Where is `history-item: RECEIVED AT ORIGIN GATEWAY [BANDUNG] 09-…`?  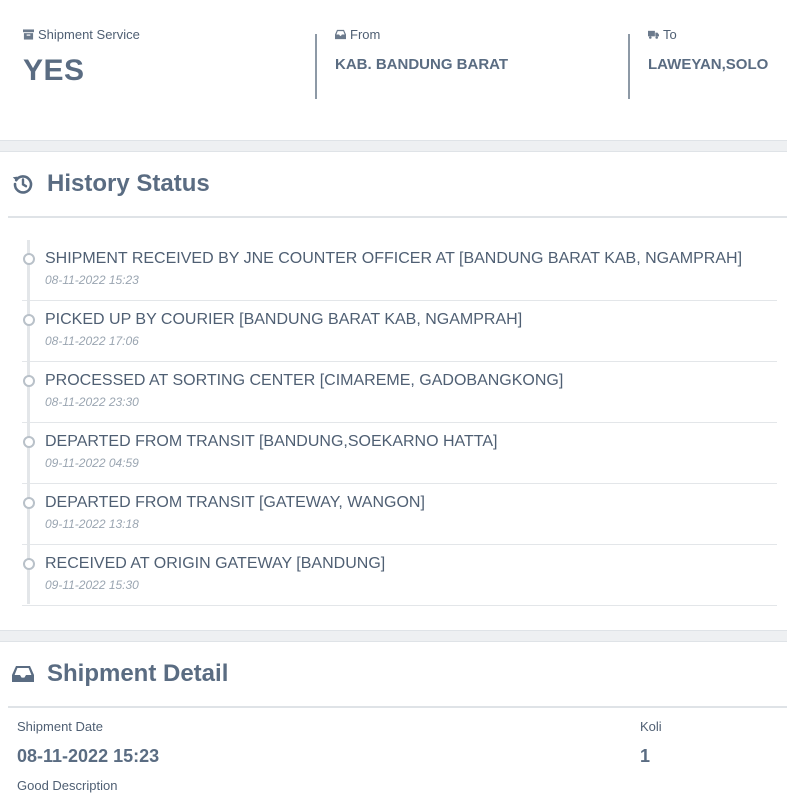 history-item: RECEIVED AT ORIGIN GATEWAY [BANDUNG] 09-… is located at coordinates (399, 575).